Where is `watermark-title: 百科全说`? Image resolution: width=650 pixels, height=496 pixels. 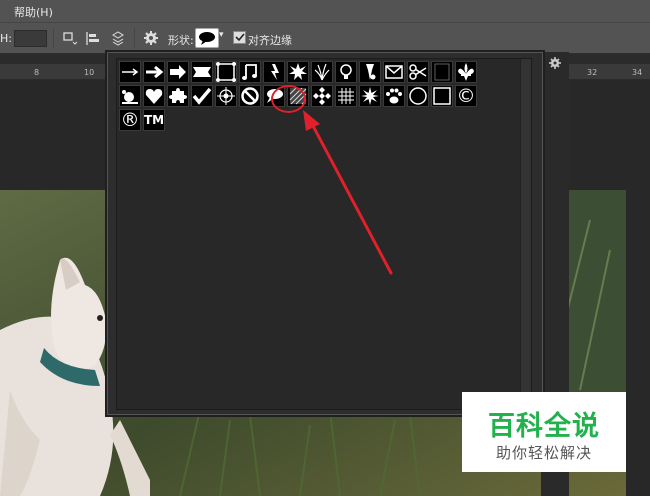
watermark-title: 百科全说 is located at coordinates (544, 426).